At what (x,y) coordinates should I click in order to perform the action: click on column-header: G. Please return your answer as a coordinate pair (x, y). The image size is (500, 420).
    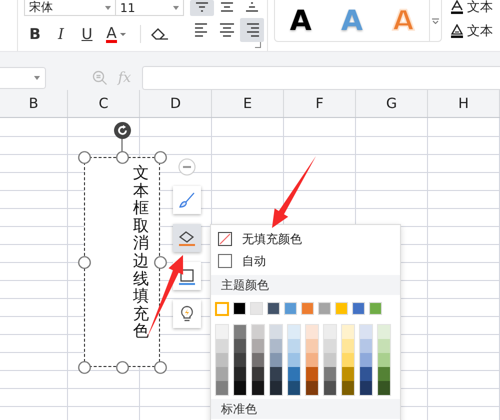
    Looking at the image, I should click on (391, 104).